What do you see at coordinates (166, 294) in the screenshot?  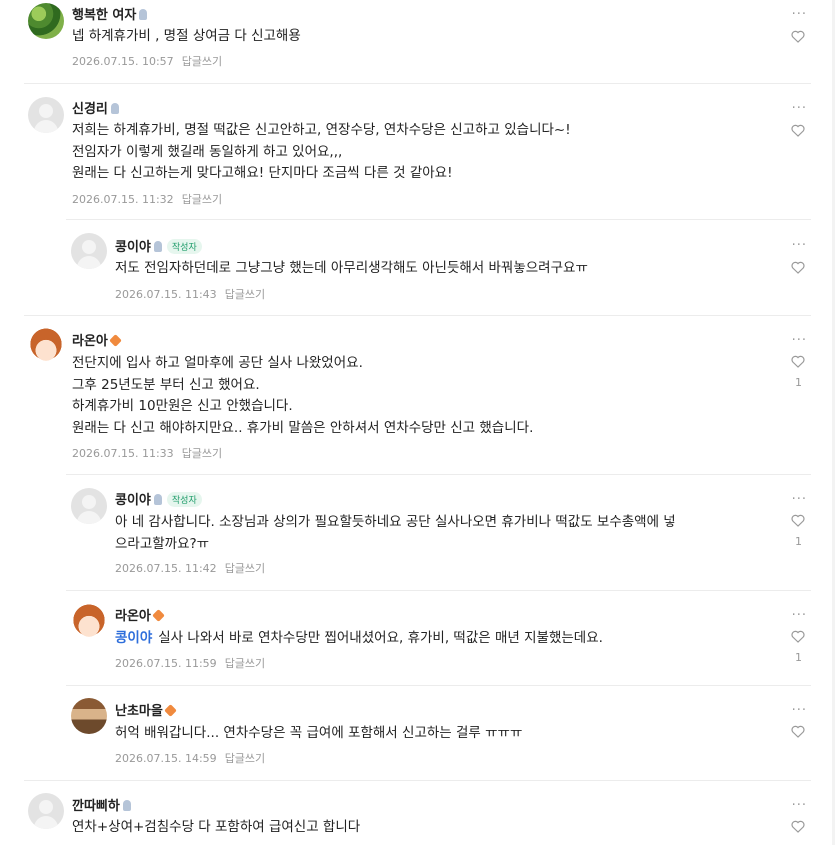 I see `comment-date: 2026.07.15. 11:43` at bounding box center [166, 294].